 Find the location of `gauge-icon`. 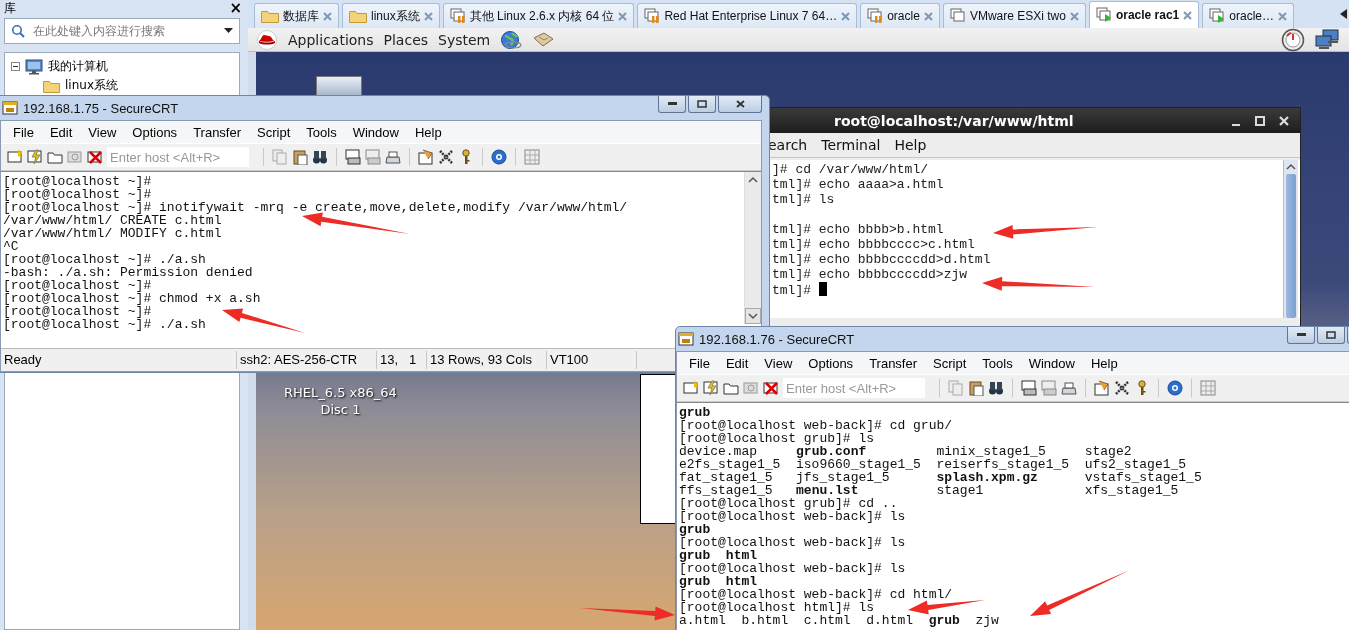

gauge-icon is located at coordinates (1293, 39).